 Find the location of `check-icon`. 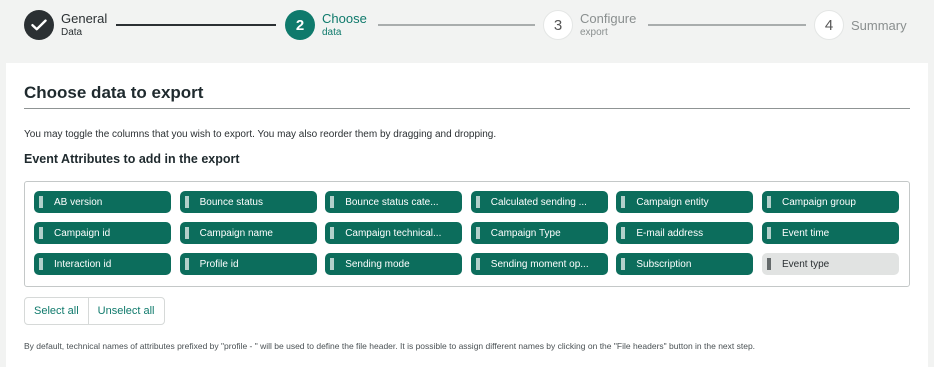

check-icon is located at coordinates (39, 25).